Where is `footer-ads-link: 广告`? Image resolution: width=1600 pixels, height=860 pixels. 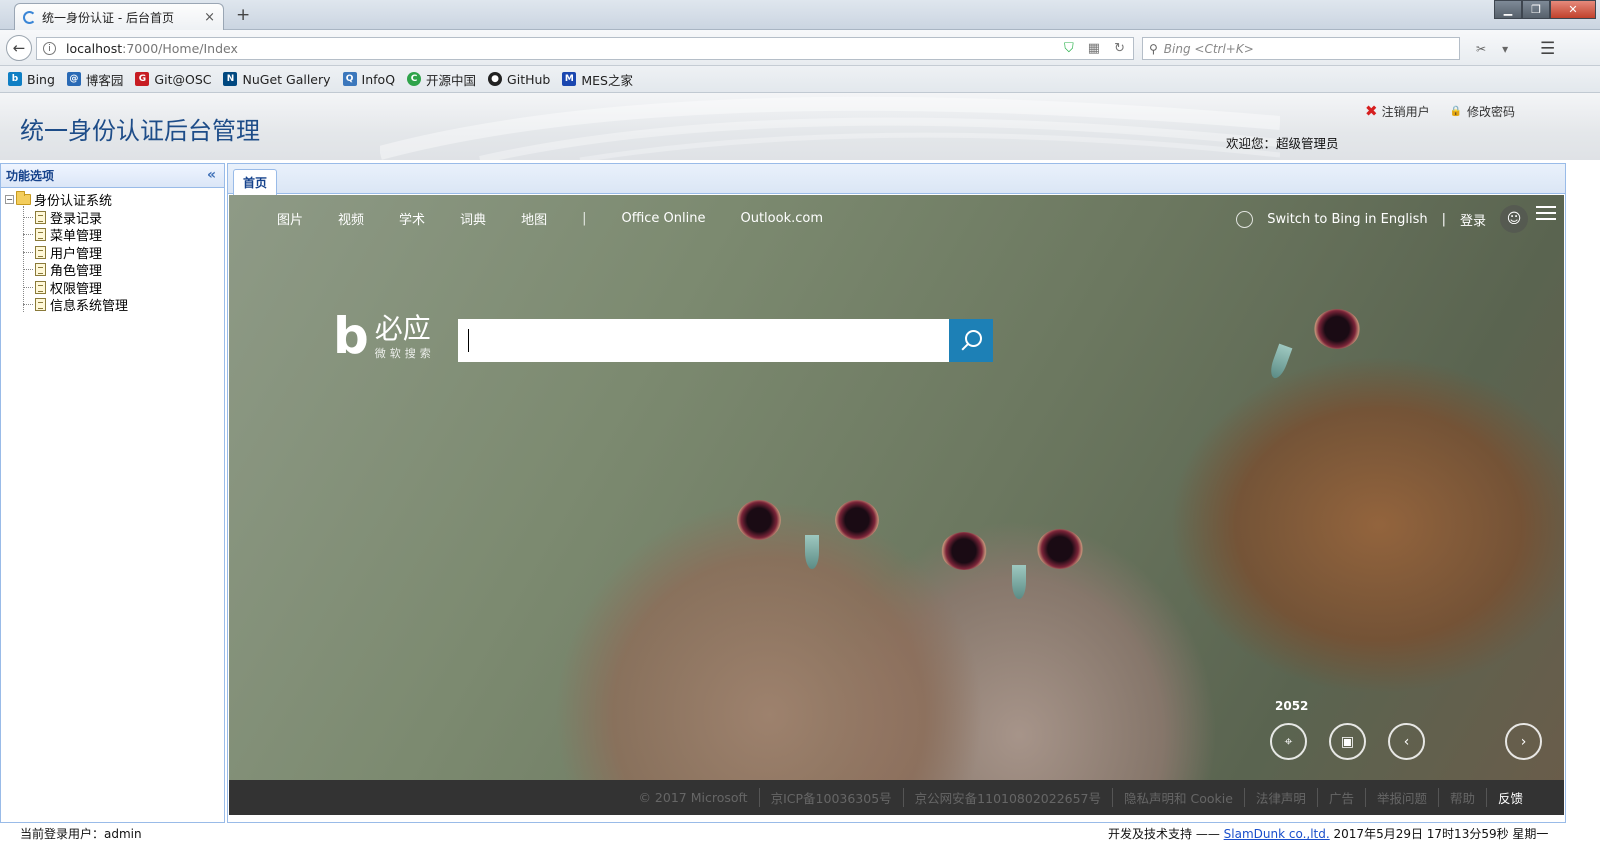 footer-ads-link: 广告 is located at coordinates (1340, 797).